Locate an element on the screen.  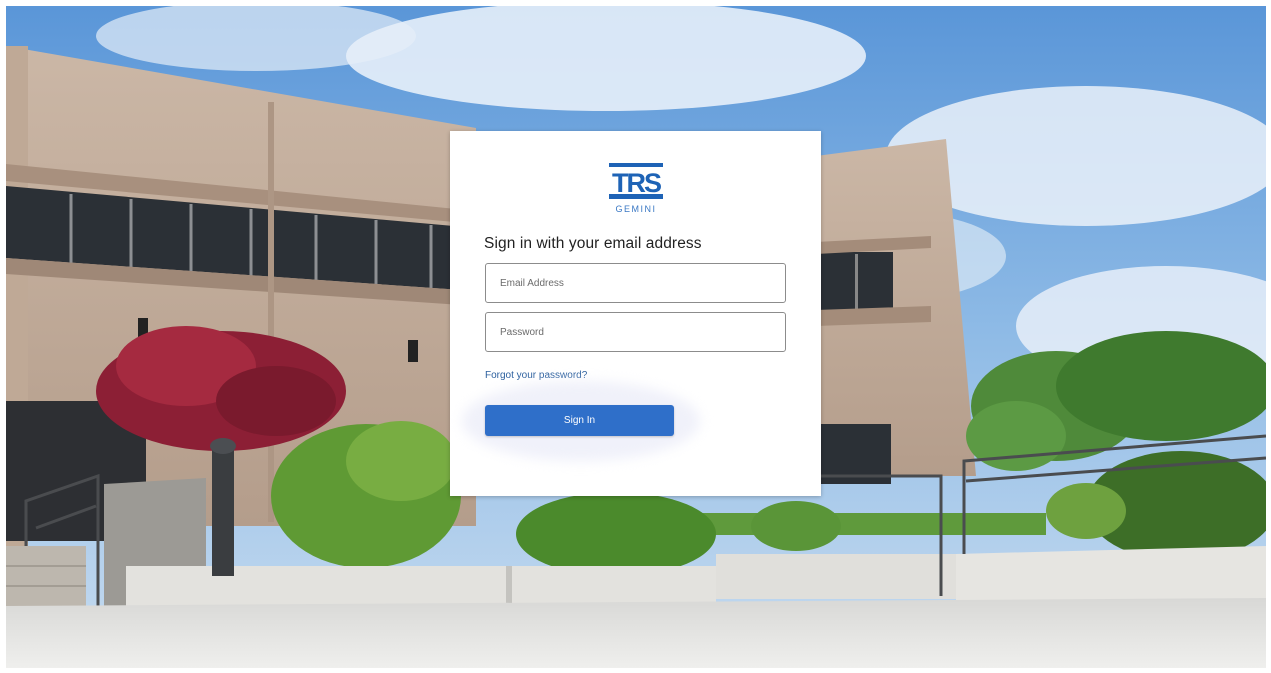
signin-heading: Sign in with your email address is located at coordinates (593, 243).